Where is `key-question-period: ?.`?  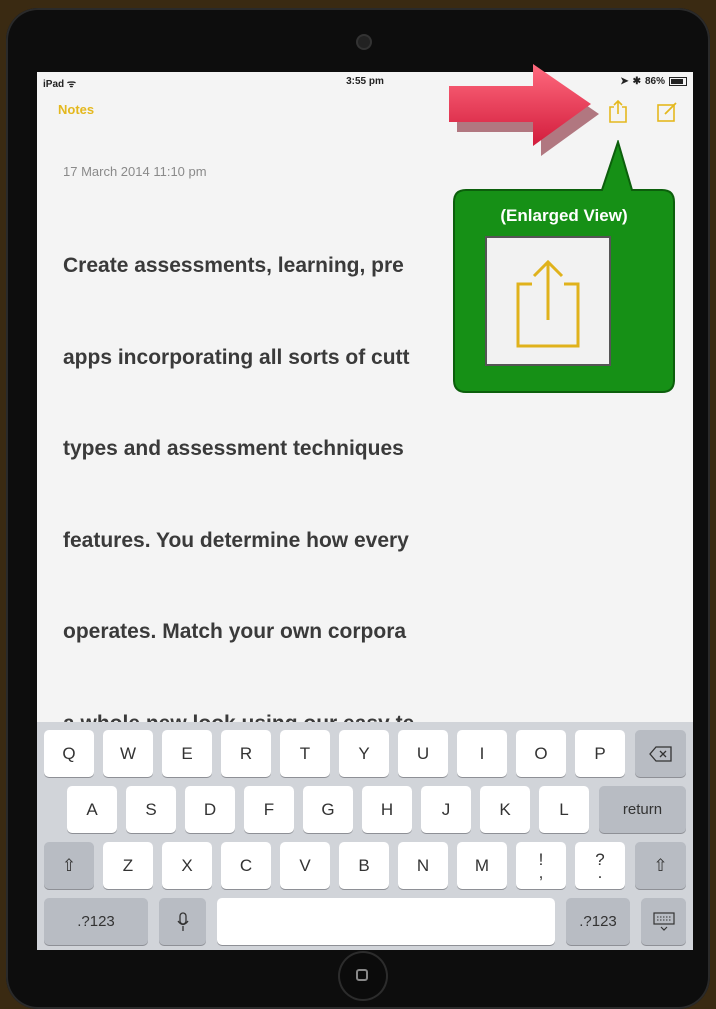
key-question-period: ?. is located at coordinates (600, 865).